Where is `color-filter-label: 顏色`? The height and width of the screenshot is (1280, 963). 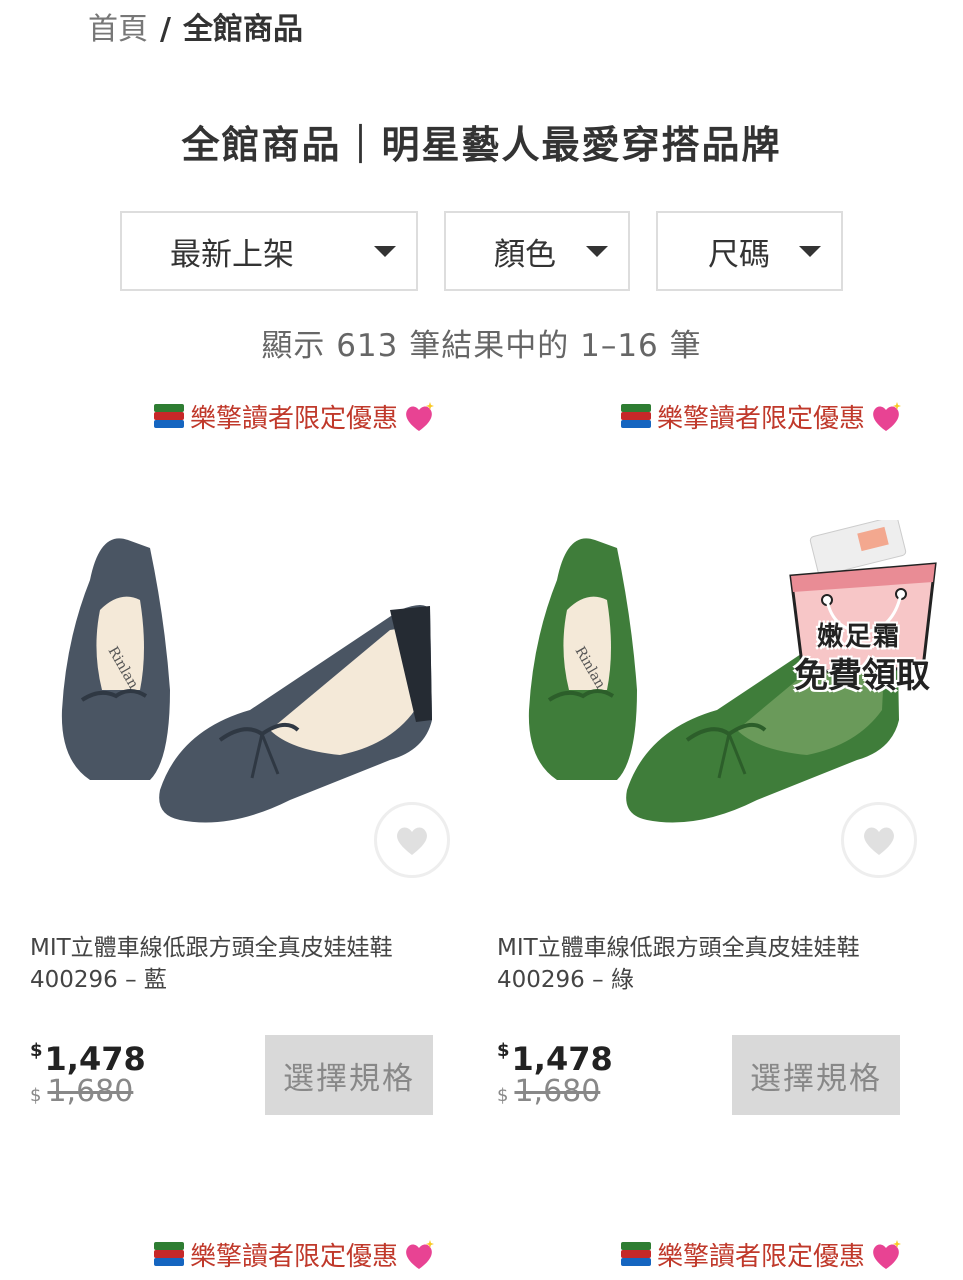
color-filter-label: 顏色 is located at coordinates (525, 254).